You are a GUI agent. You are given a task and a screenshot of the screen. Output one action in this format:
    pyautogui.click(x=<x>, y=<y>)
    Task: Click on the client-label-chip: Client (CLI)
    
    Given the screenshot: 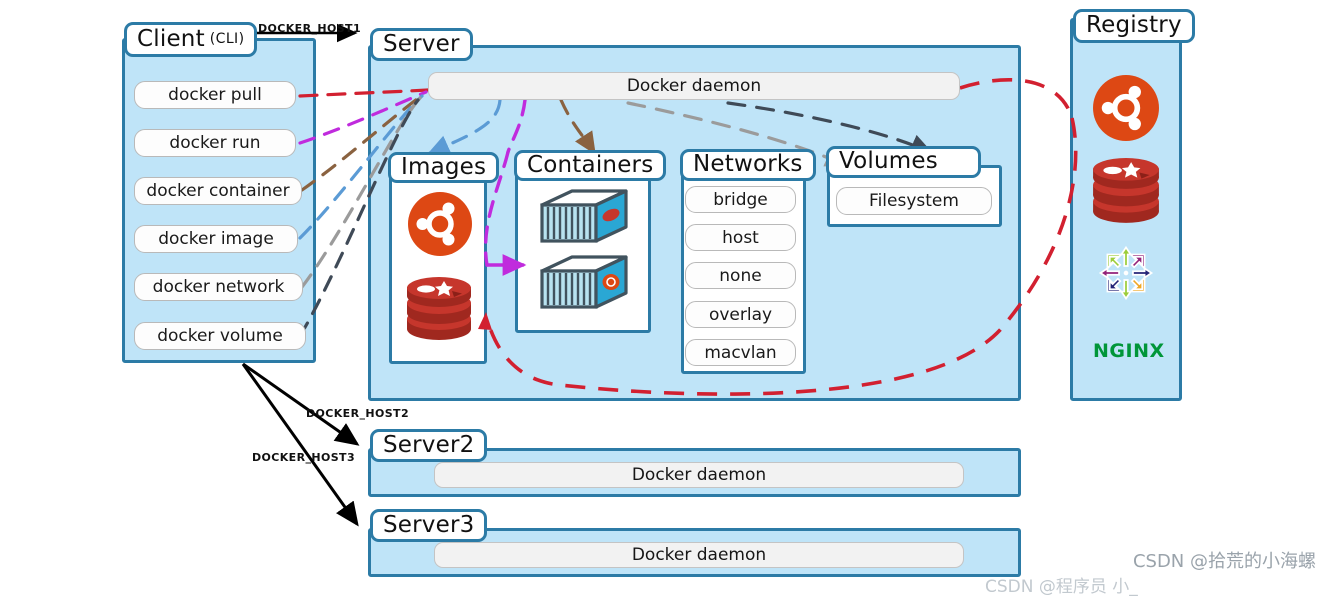 What is the action you would take?
    pyautogui.click(x=191, y=39)
    